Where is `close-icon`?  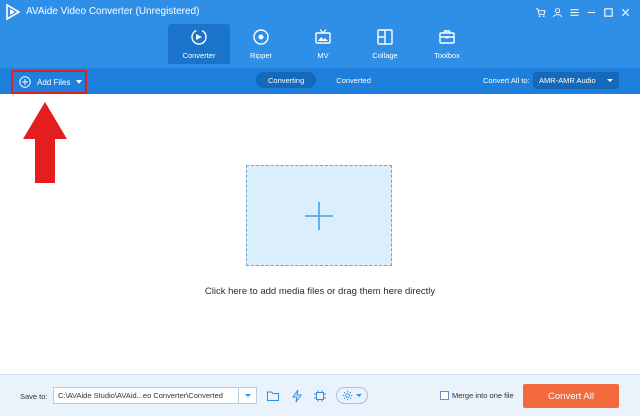 close-icon is located at coordinates (625, 12).